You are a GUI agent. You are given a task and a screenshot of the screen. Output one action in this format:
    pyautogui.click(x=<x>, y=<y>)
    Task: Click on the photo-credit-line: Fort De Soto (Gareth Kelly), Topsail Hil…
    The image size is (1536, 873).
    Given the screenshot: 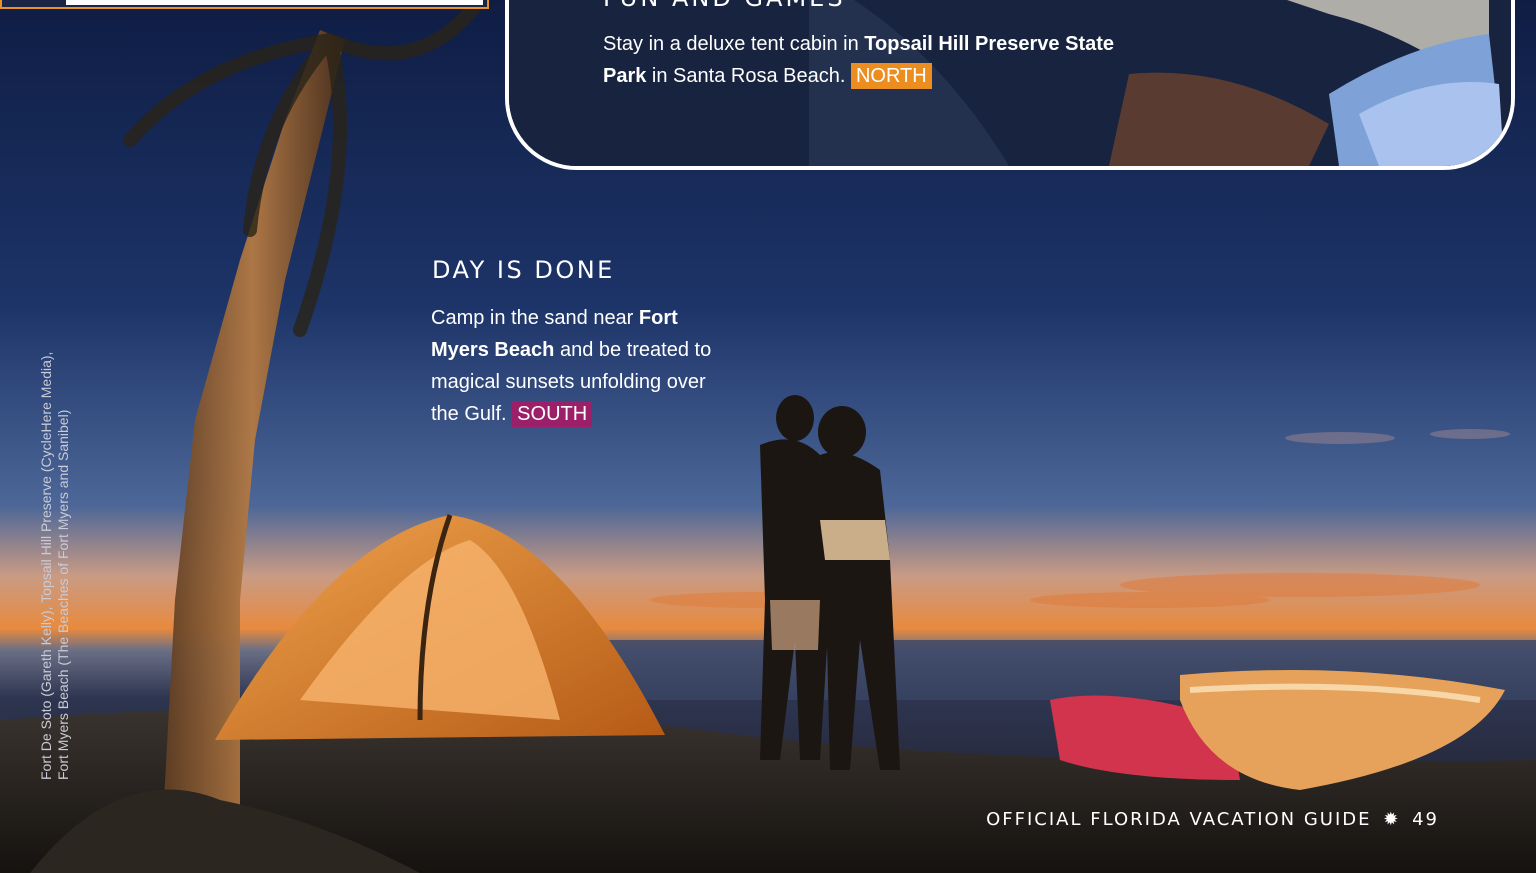 What is the action you would take?
    pyautogui.click(x=46, y=565)
    